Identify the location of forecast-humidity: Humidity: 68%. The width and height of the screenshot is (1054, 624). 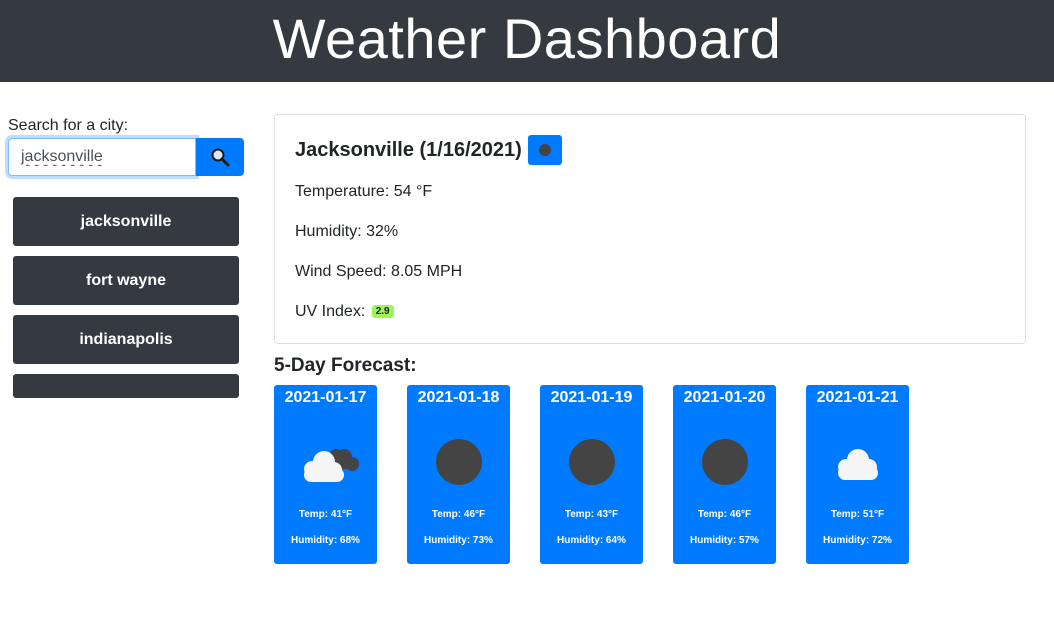
(325, 540).